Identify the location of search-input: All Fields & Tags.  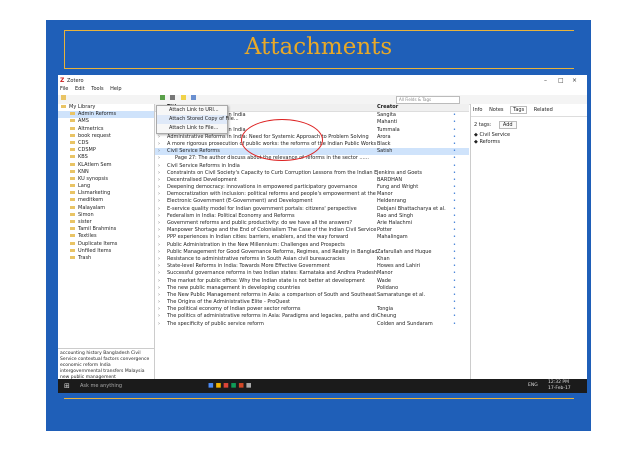
(428, 100).